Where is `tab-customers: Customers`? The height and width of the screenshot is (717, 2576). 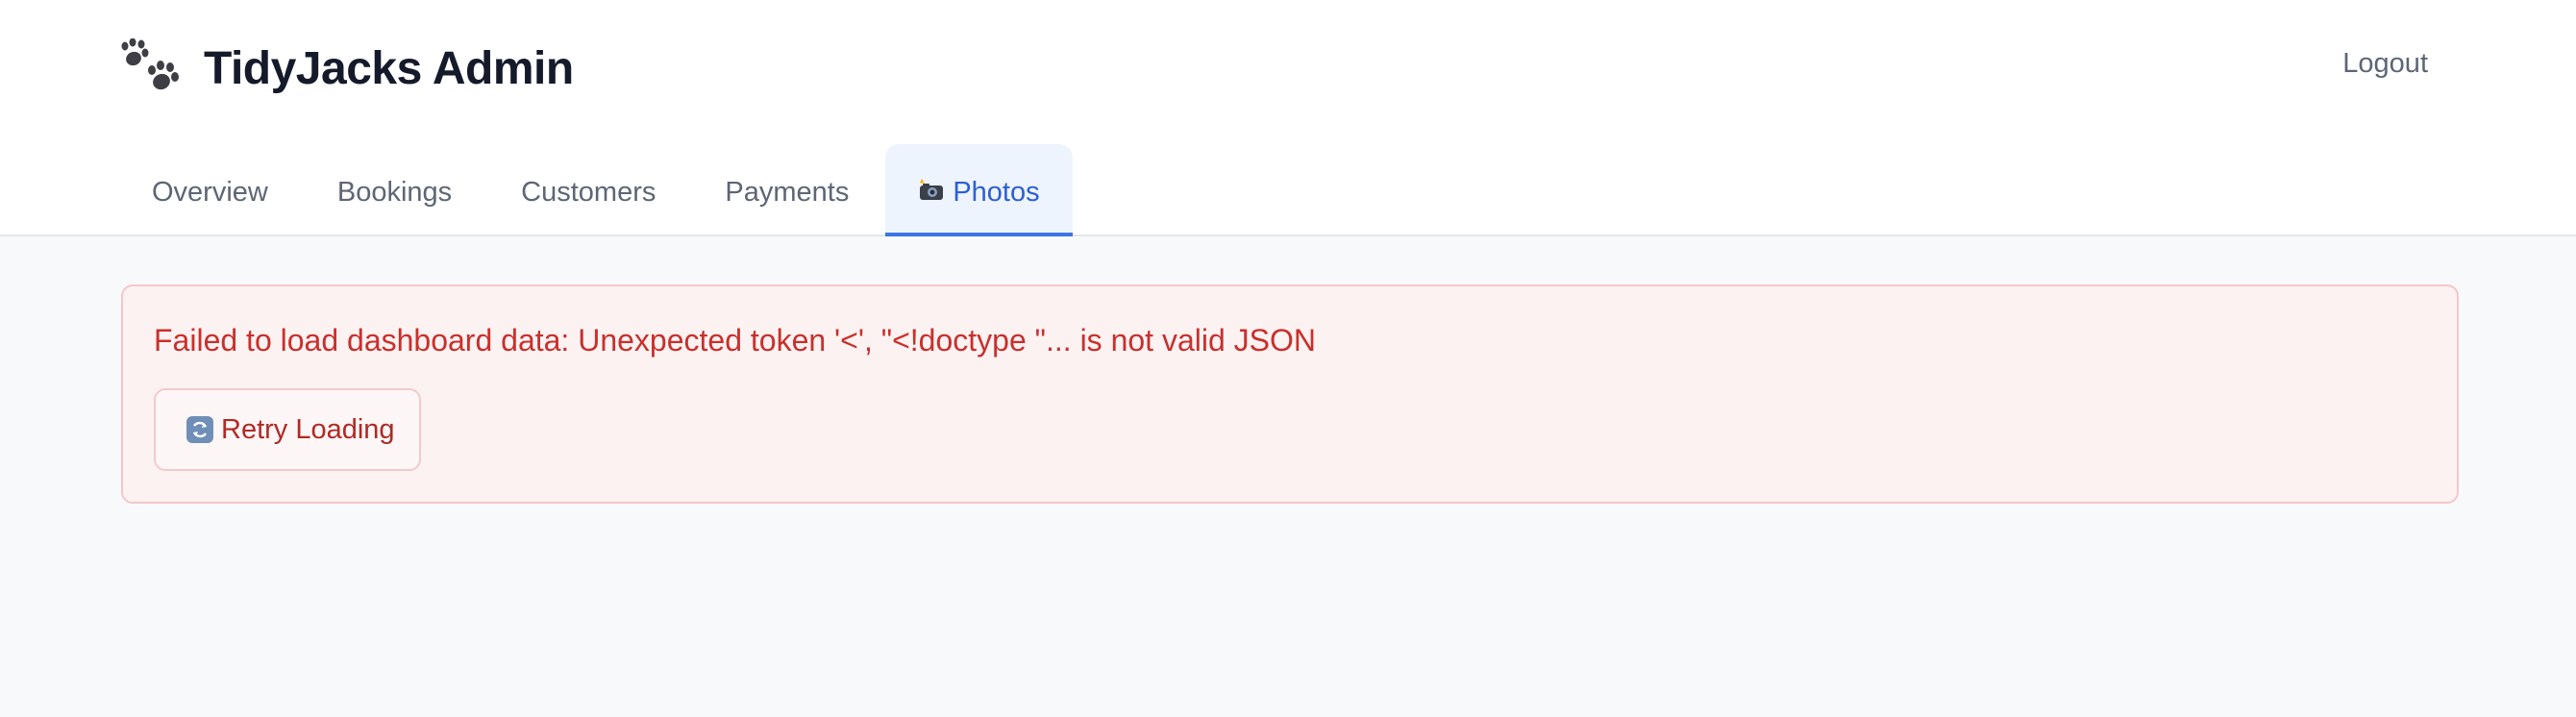 tab-customers: Customers is located at coordinates (588, 190).